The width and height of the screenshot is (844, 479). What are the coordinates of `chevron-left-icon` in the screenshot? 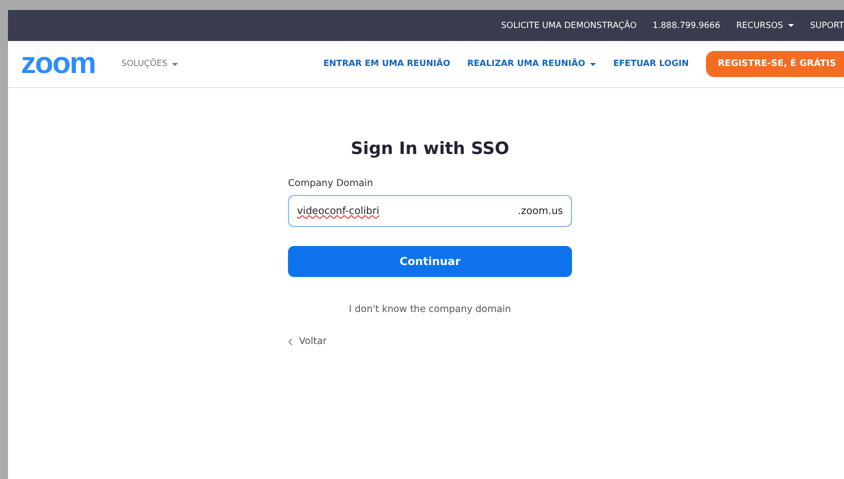 It's located at (290, 342).